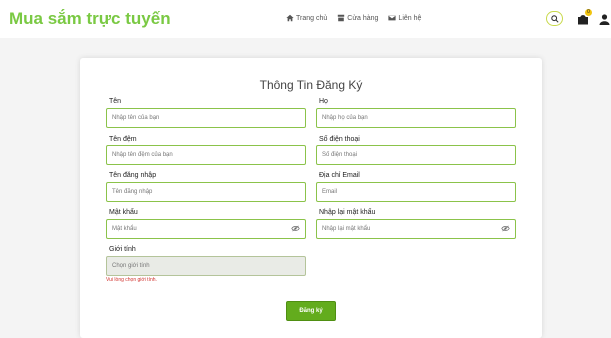 The width and height of the screenshot is (611, 338). Describe the element at coordinates (115, 101) in the screenshot. I see `first-name-label: Tên` at that location.